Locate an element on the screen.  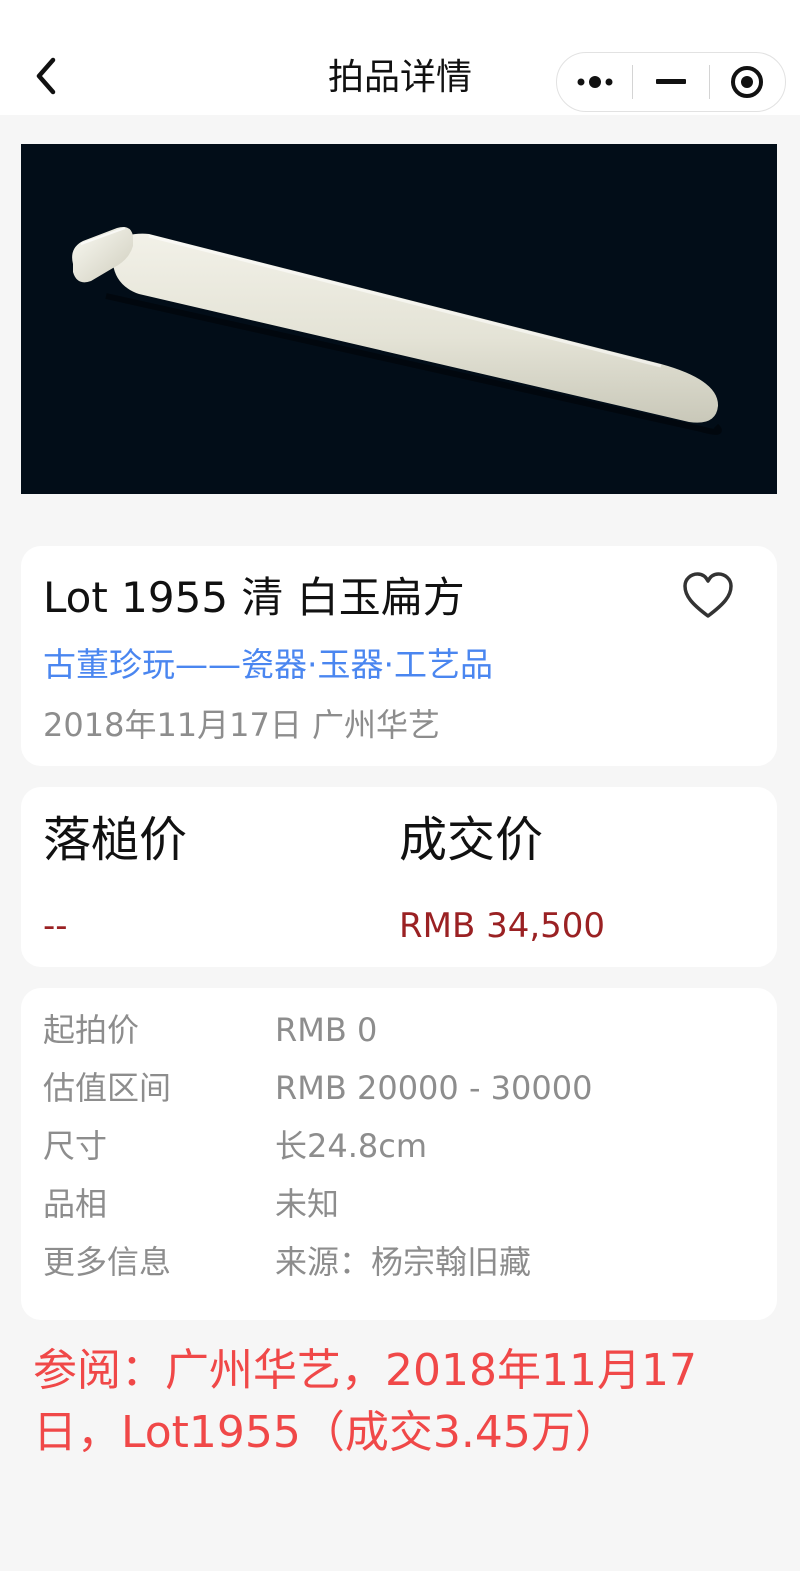
price-card: 落槌价 -- 成交价 RMB 34,500 is located at coordinates (399, 877).